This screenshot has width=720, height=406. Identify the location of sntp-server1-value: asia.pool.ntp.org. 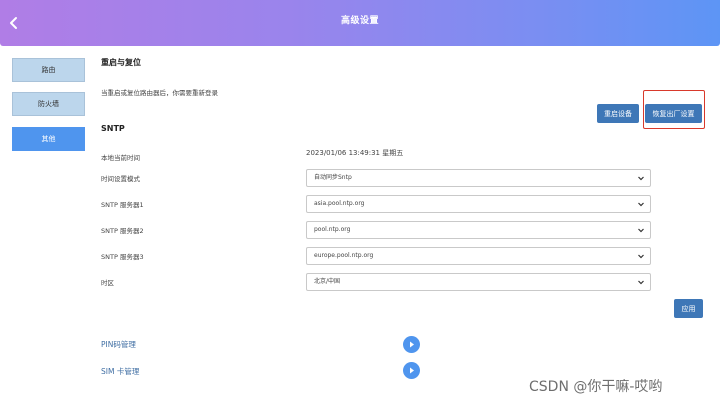
(339, 203).